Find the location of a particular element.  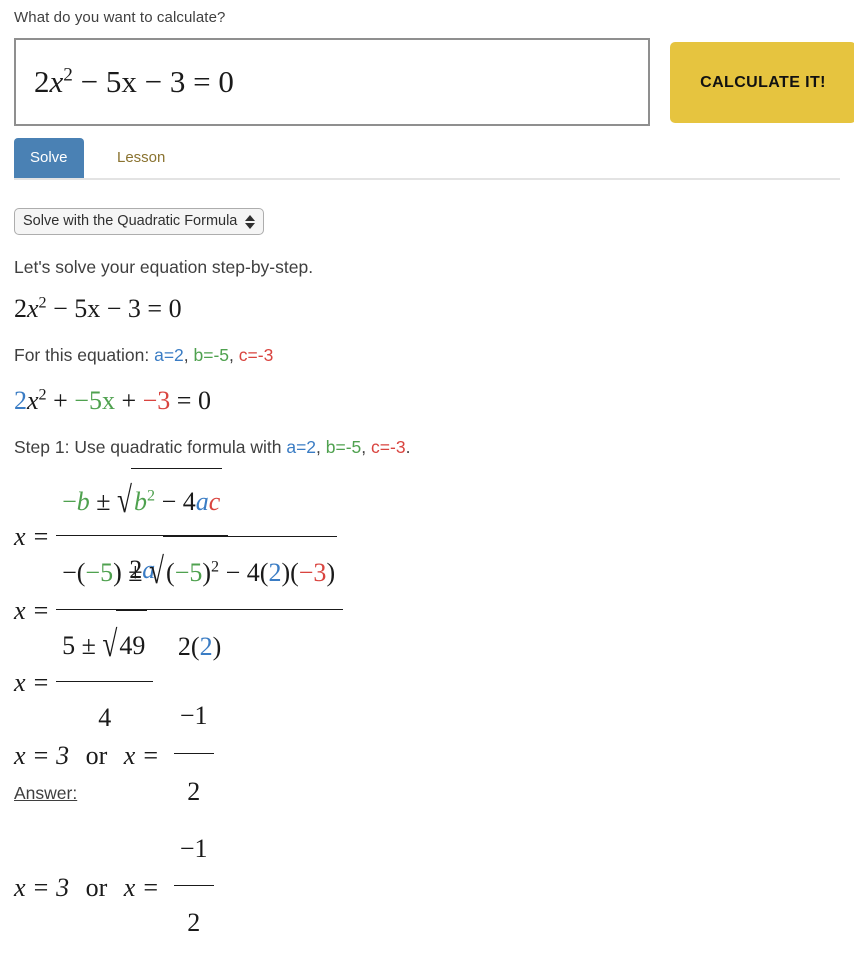

updown-arrows-icon is located at coordinates (250, 221).